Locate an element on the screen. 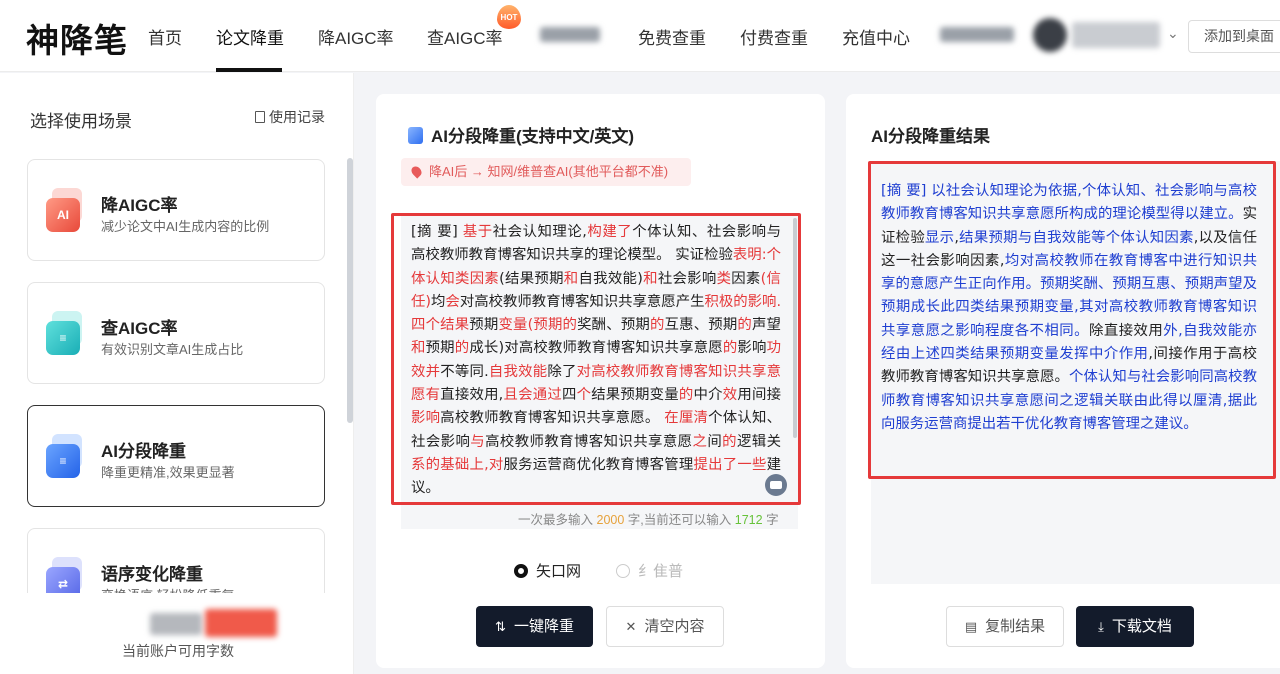  site-logo: 神降笔 is located at coordinates (77, 38).